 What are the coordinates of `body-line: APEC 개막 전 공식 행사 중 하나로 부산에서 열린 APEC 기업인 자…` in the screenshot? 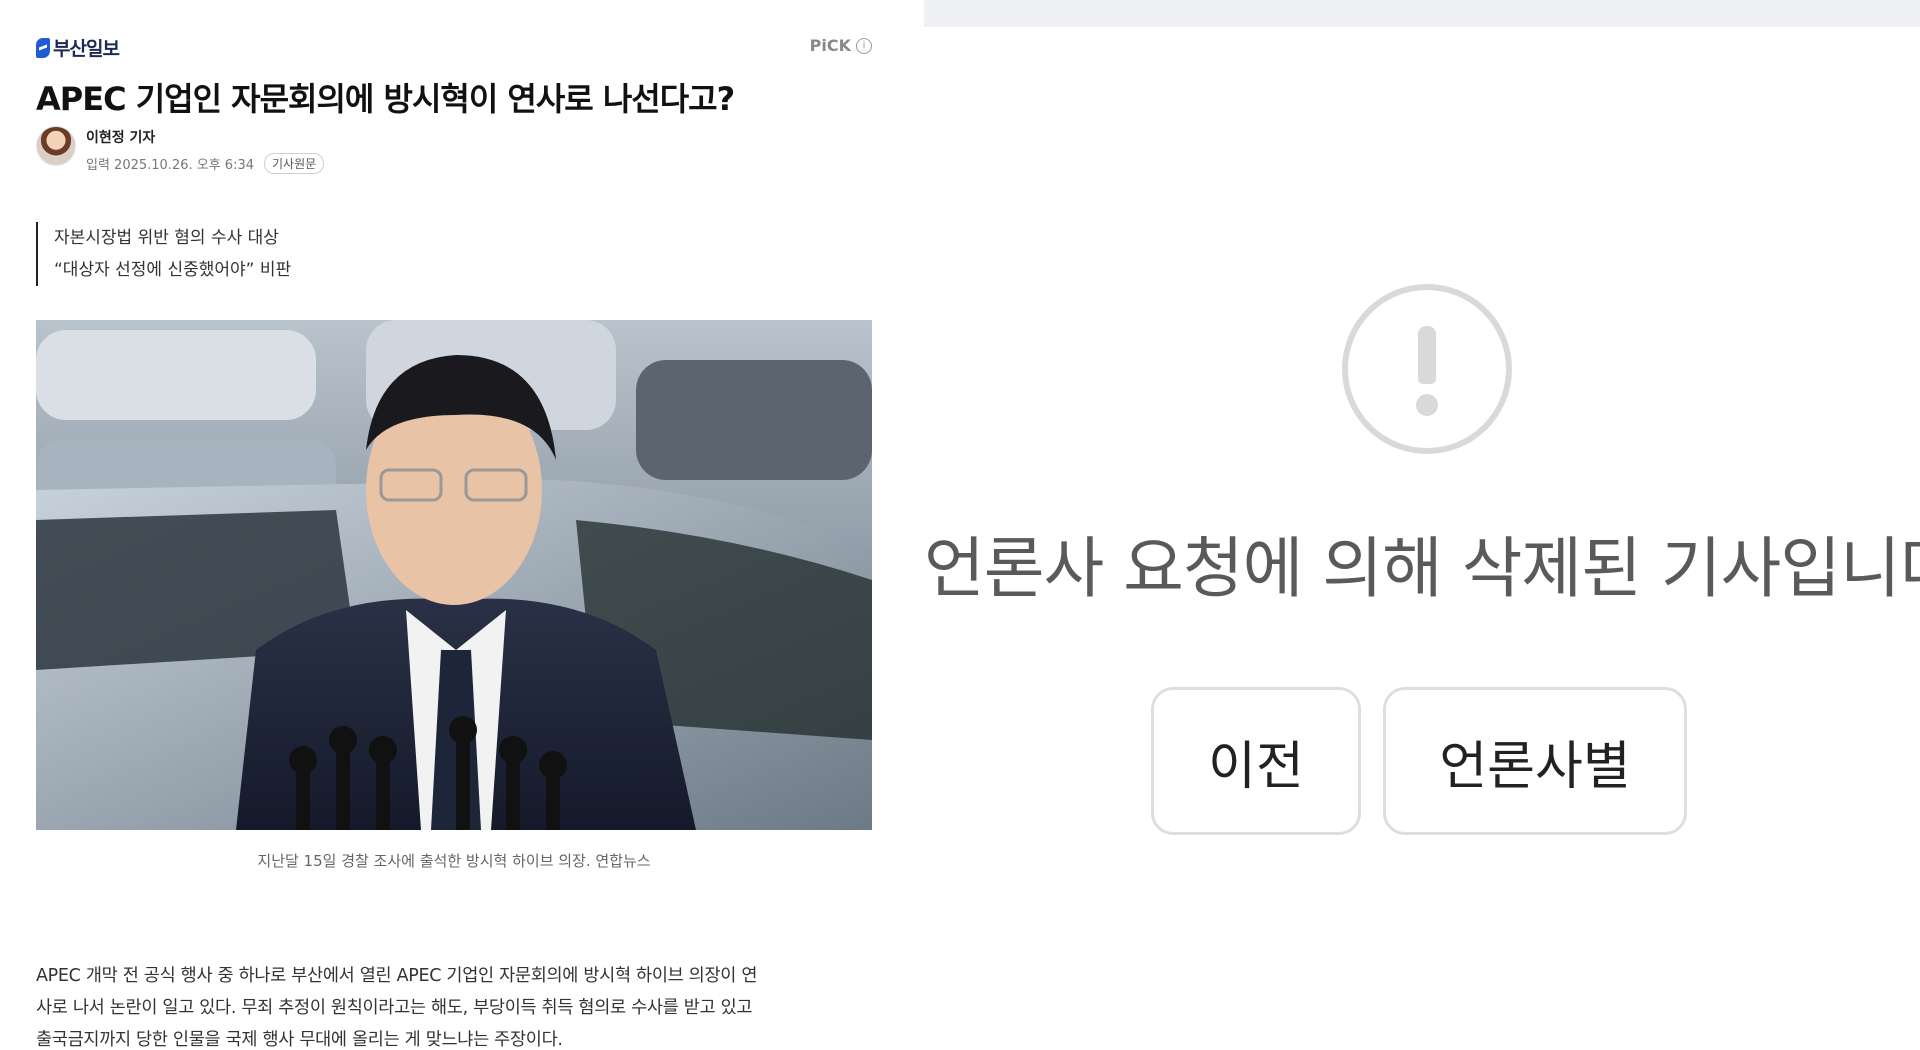 It's located at (397, 976).